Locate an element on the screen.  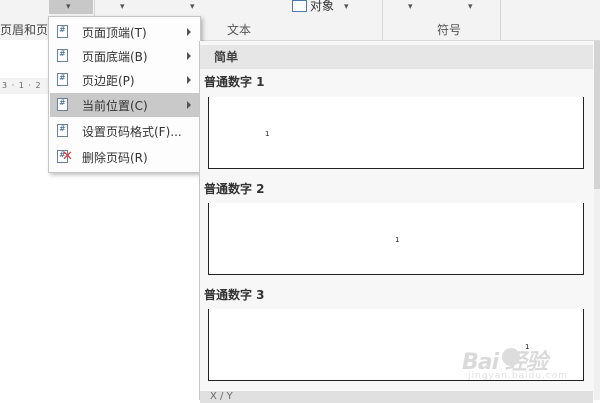
gallery-item-plain-number-1: 1 is located at coordinates (396, 133).